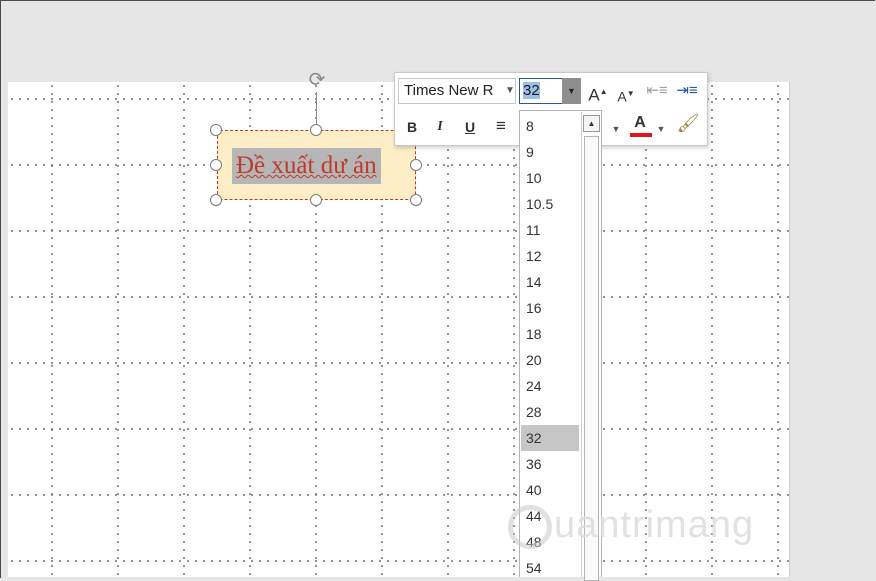 The height and width of the screenshot is (581, 876). Describe the element at coordinates (501, 126) in the screenshot. I see `align-left-icon: ≡` at that location.